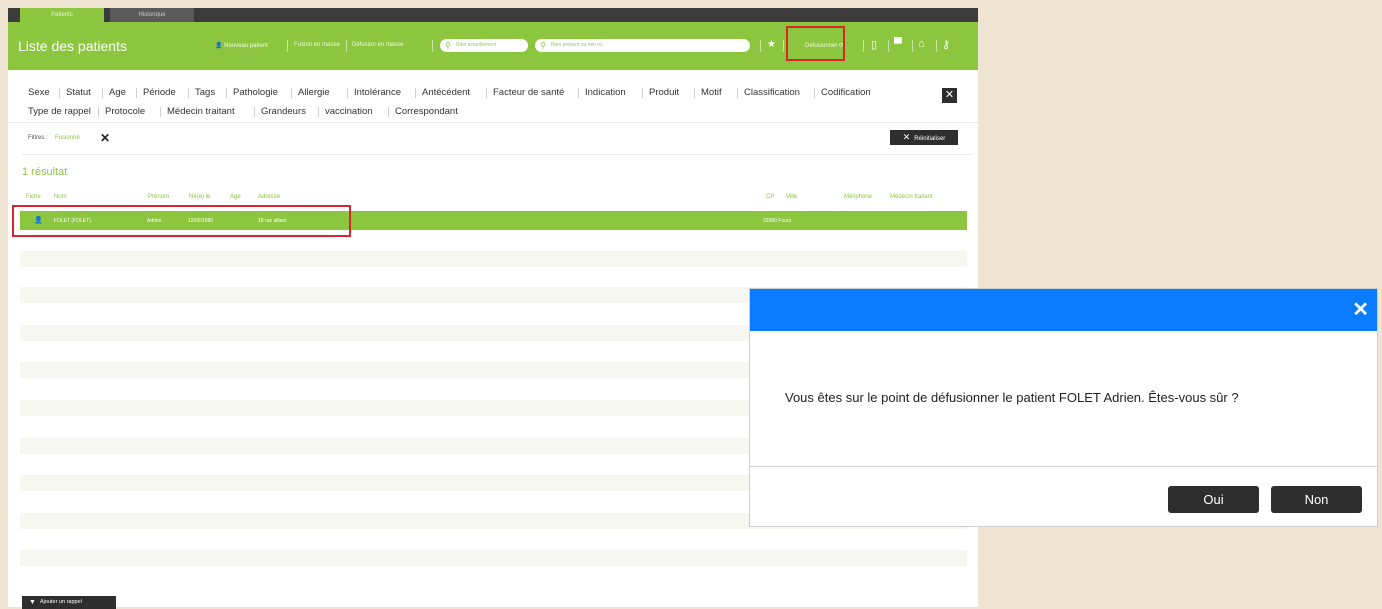 The height and width of the screenshot is (609, 1382). What do you see at coordinates (1213, 499) in the screenshot?
I see `yes-button: Oui` at bounding box center [1213, 499].